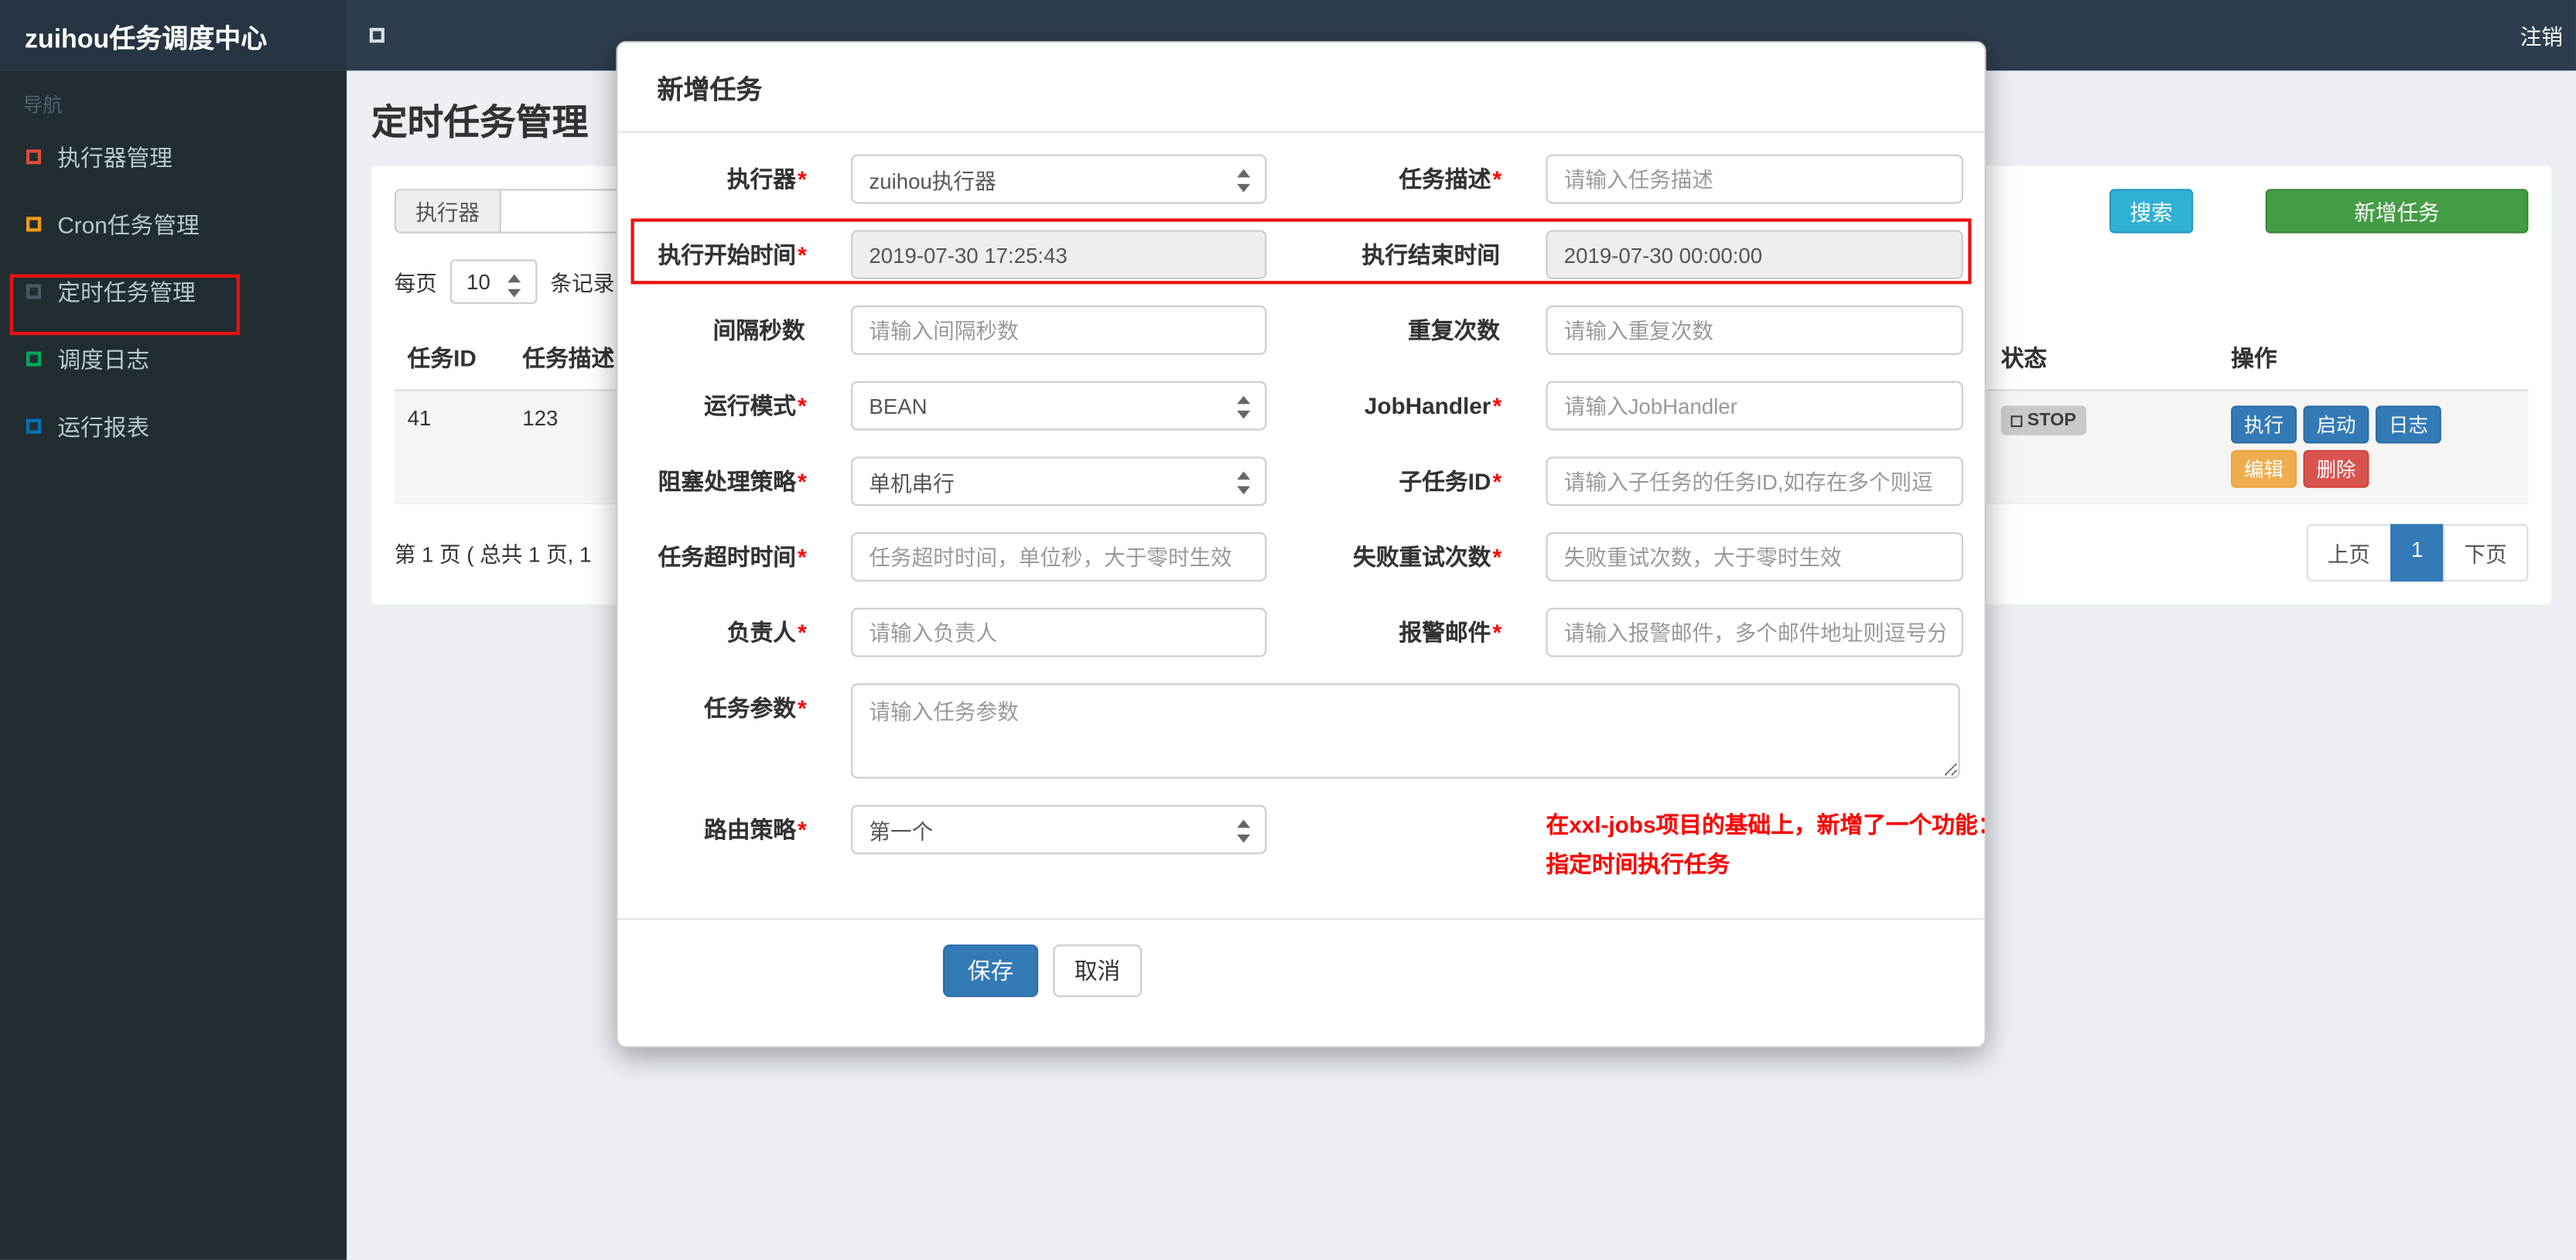 Image resolution: width=2576 pixels, height=1260 pixels. I want to click on glue-type-select: BEAN, so click(1059, 406).